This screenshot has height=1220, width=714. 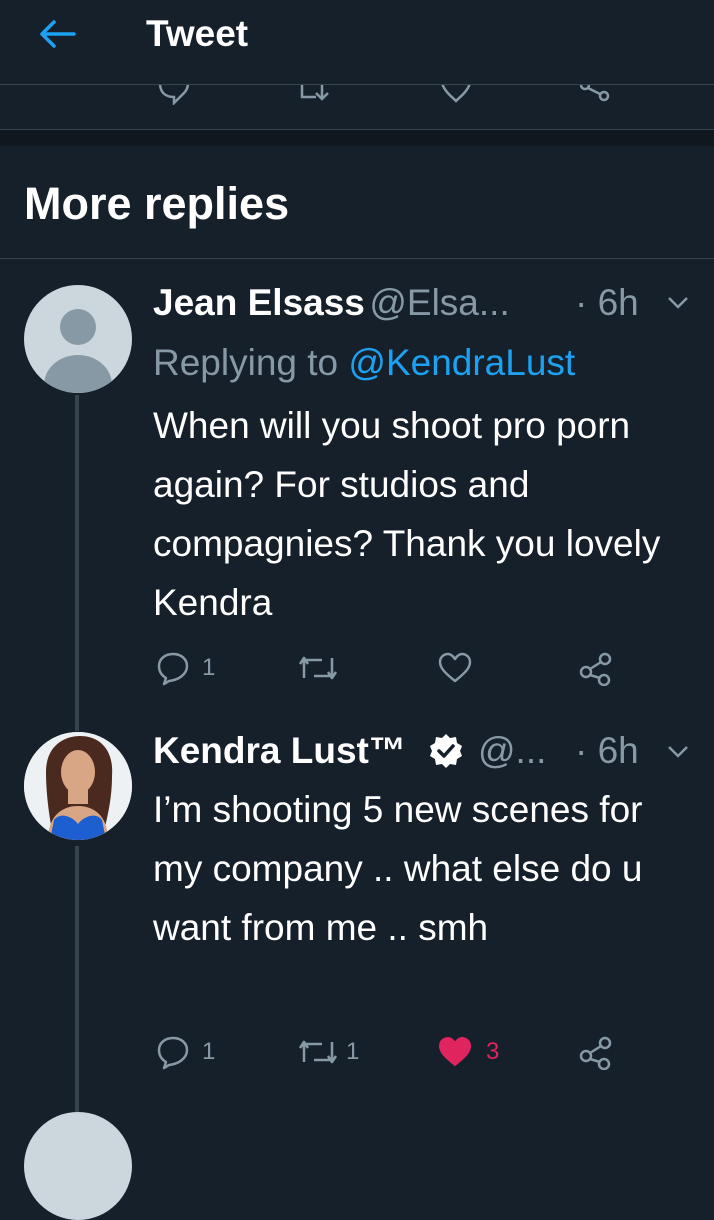 I want to click on avatar-default, so click(x=78, y=339).